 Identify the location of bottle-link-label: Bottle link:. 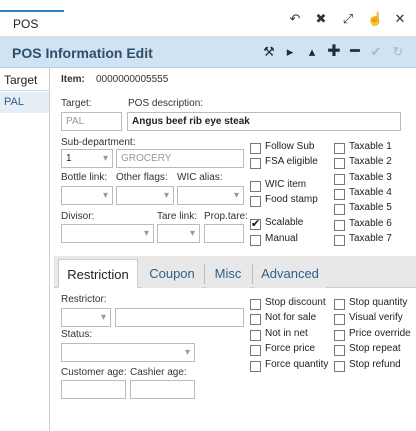
(84, 177).